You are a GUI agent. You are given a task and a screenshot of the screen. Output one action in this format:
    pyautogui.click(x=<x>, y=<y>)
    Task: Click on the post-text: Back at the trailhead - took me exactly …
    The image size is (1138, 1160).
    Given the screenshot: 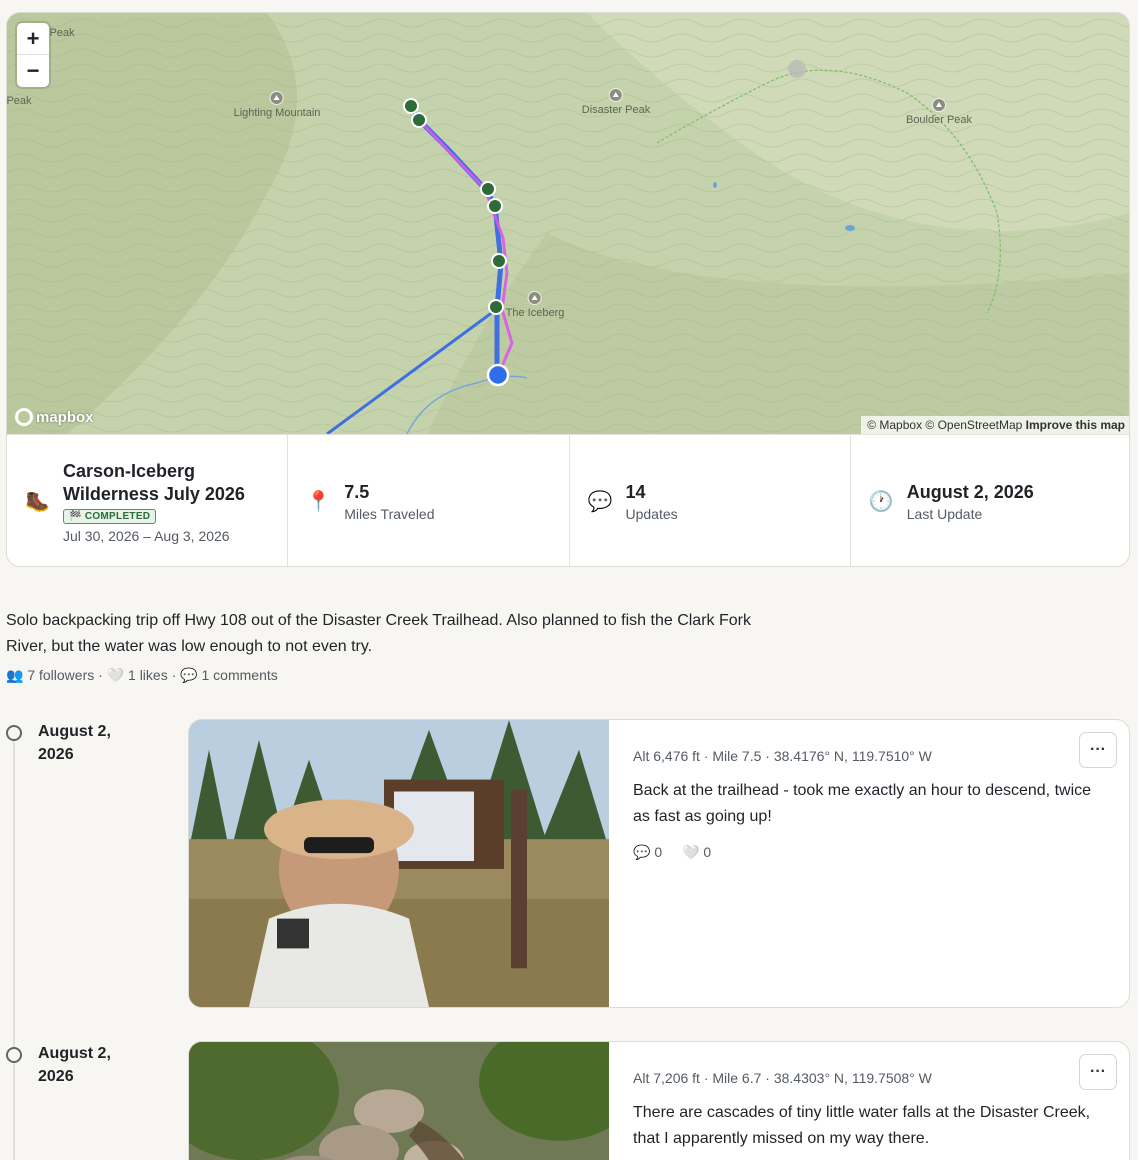 What is the action you would take?
    pyautogui.click(x=862, y=803)
    